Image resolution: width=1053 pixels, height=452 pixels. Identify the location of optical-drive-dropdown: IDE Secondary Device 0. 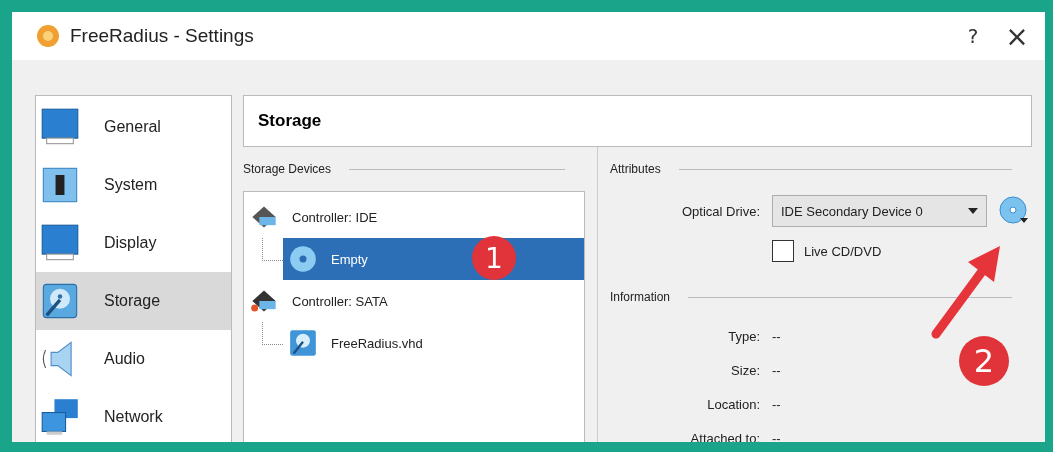
(879, 211).